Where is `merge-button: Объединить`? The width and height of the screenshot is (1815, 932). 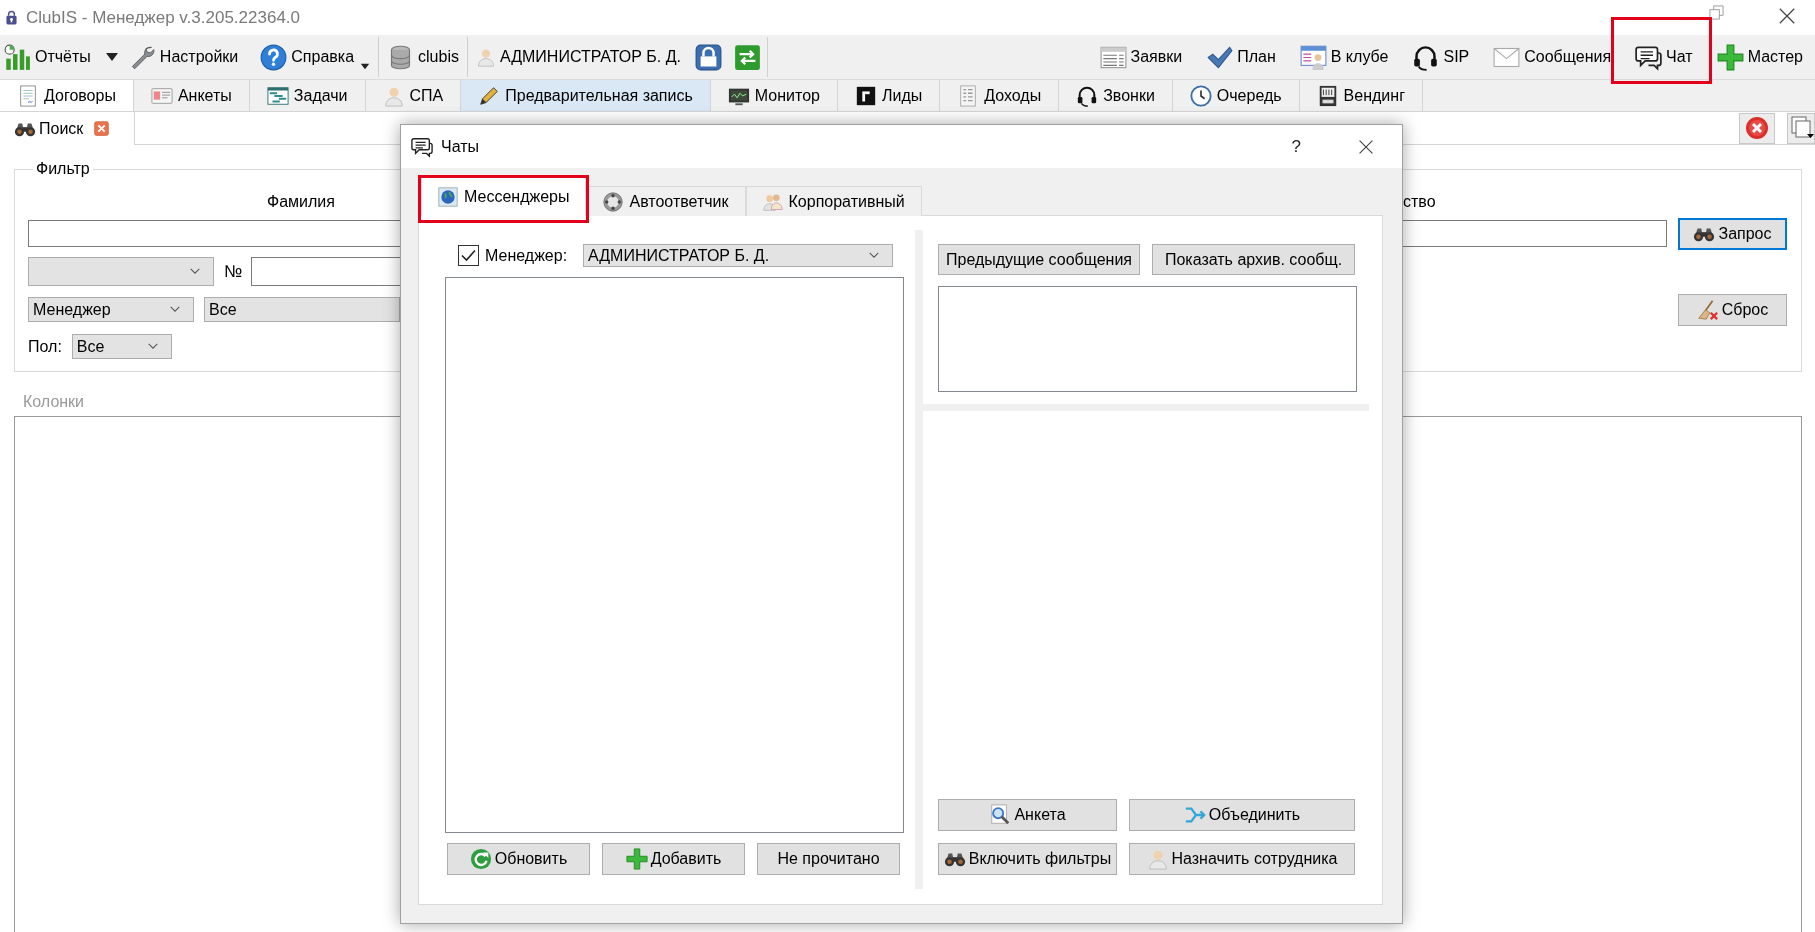
merge-button: Объединить is located at coordinates (1242, 815).